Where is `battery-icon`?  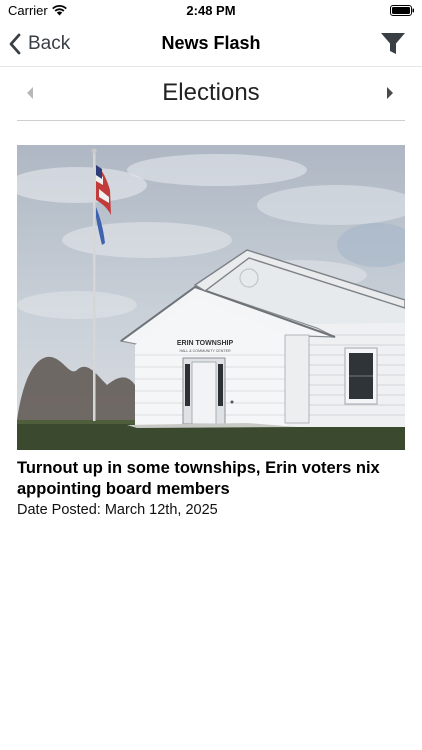
battery-icon is located at coordinates (402, 10).